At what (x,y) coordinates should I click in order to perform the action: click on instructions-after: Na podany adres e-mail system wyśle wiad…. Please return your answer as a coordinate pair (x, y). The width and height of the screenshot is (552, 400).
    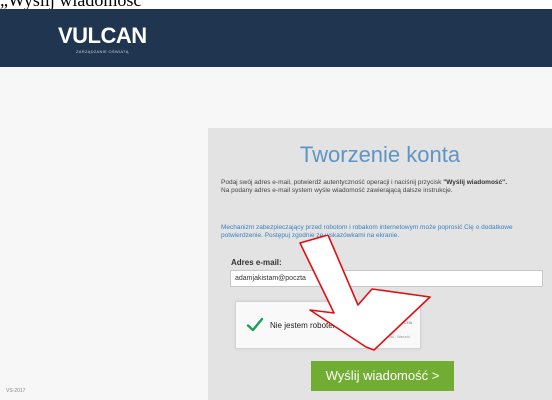
    Looking at the image, I should click on (337, 190).